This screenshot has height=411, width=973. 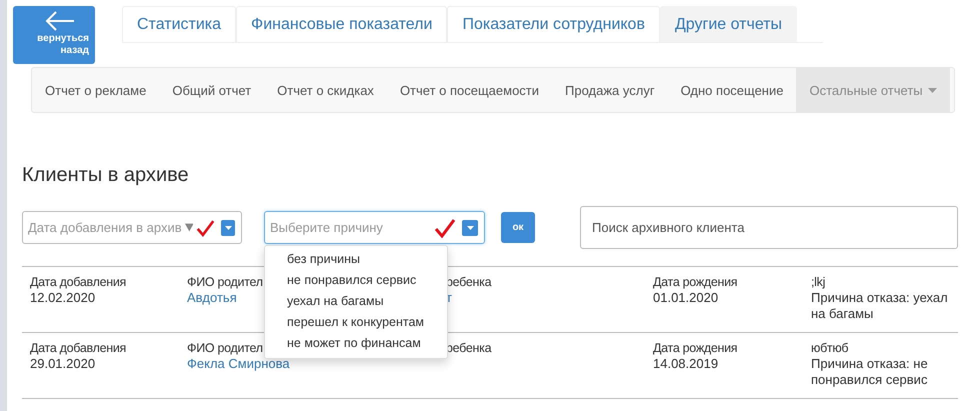 I want to click on date-select: Дата добавления в архив, so click(x=132, y=227).